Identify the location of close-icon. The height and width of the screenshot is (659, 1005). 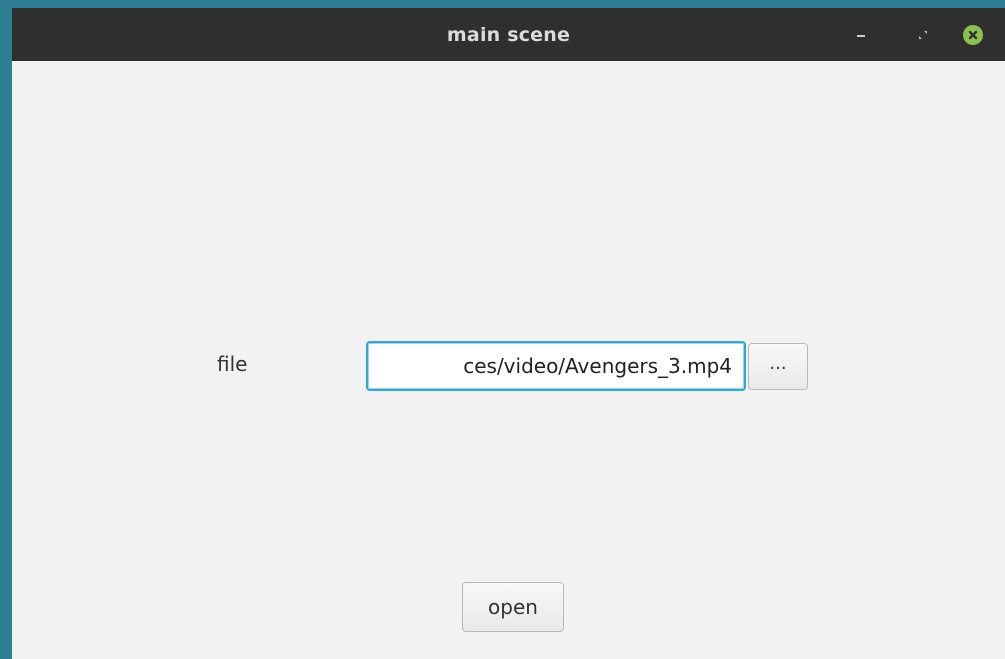
(973, 35).